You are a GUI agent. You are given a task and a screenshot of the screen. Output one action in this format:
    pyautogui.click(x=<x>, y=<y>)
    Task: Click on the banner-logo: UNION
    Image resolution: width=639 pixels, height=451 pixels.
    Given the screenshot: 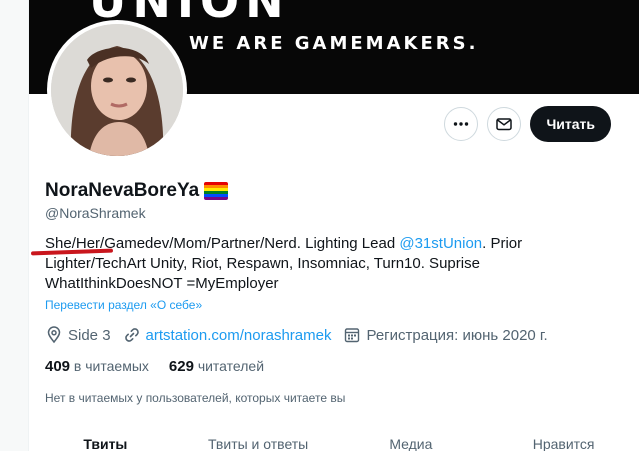 What is the action you would take?
    pyautogui.click(x=189, y=14)
    